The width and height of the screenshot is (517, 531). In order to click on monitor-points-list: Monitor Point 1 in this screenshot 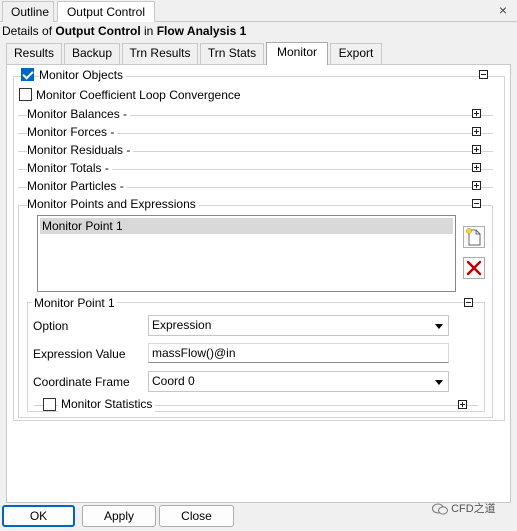, I will do `click(246, 253)`.